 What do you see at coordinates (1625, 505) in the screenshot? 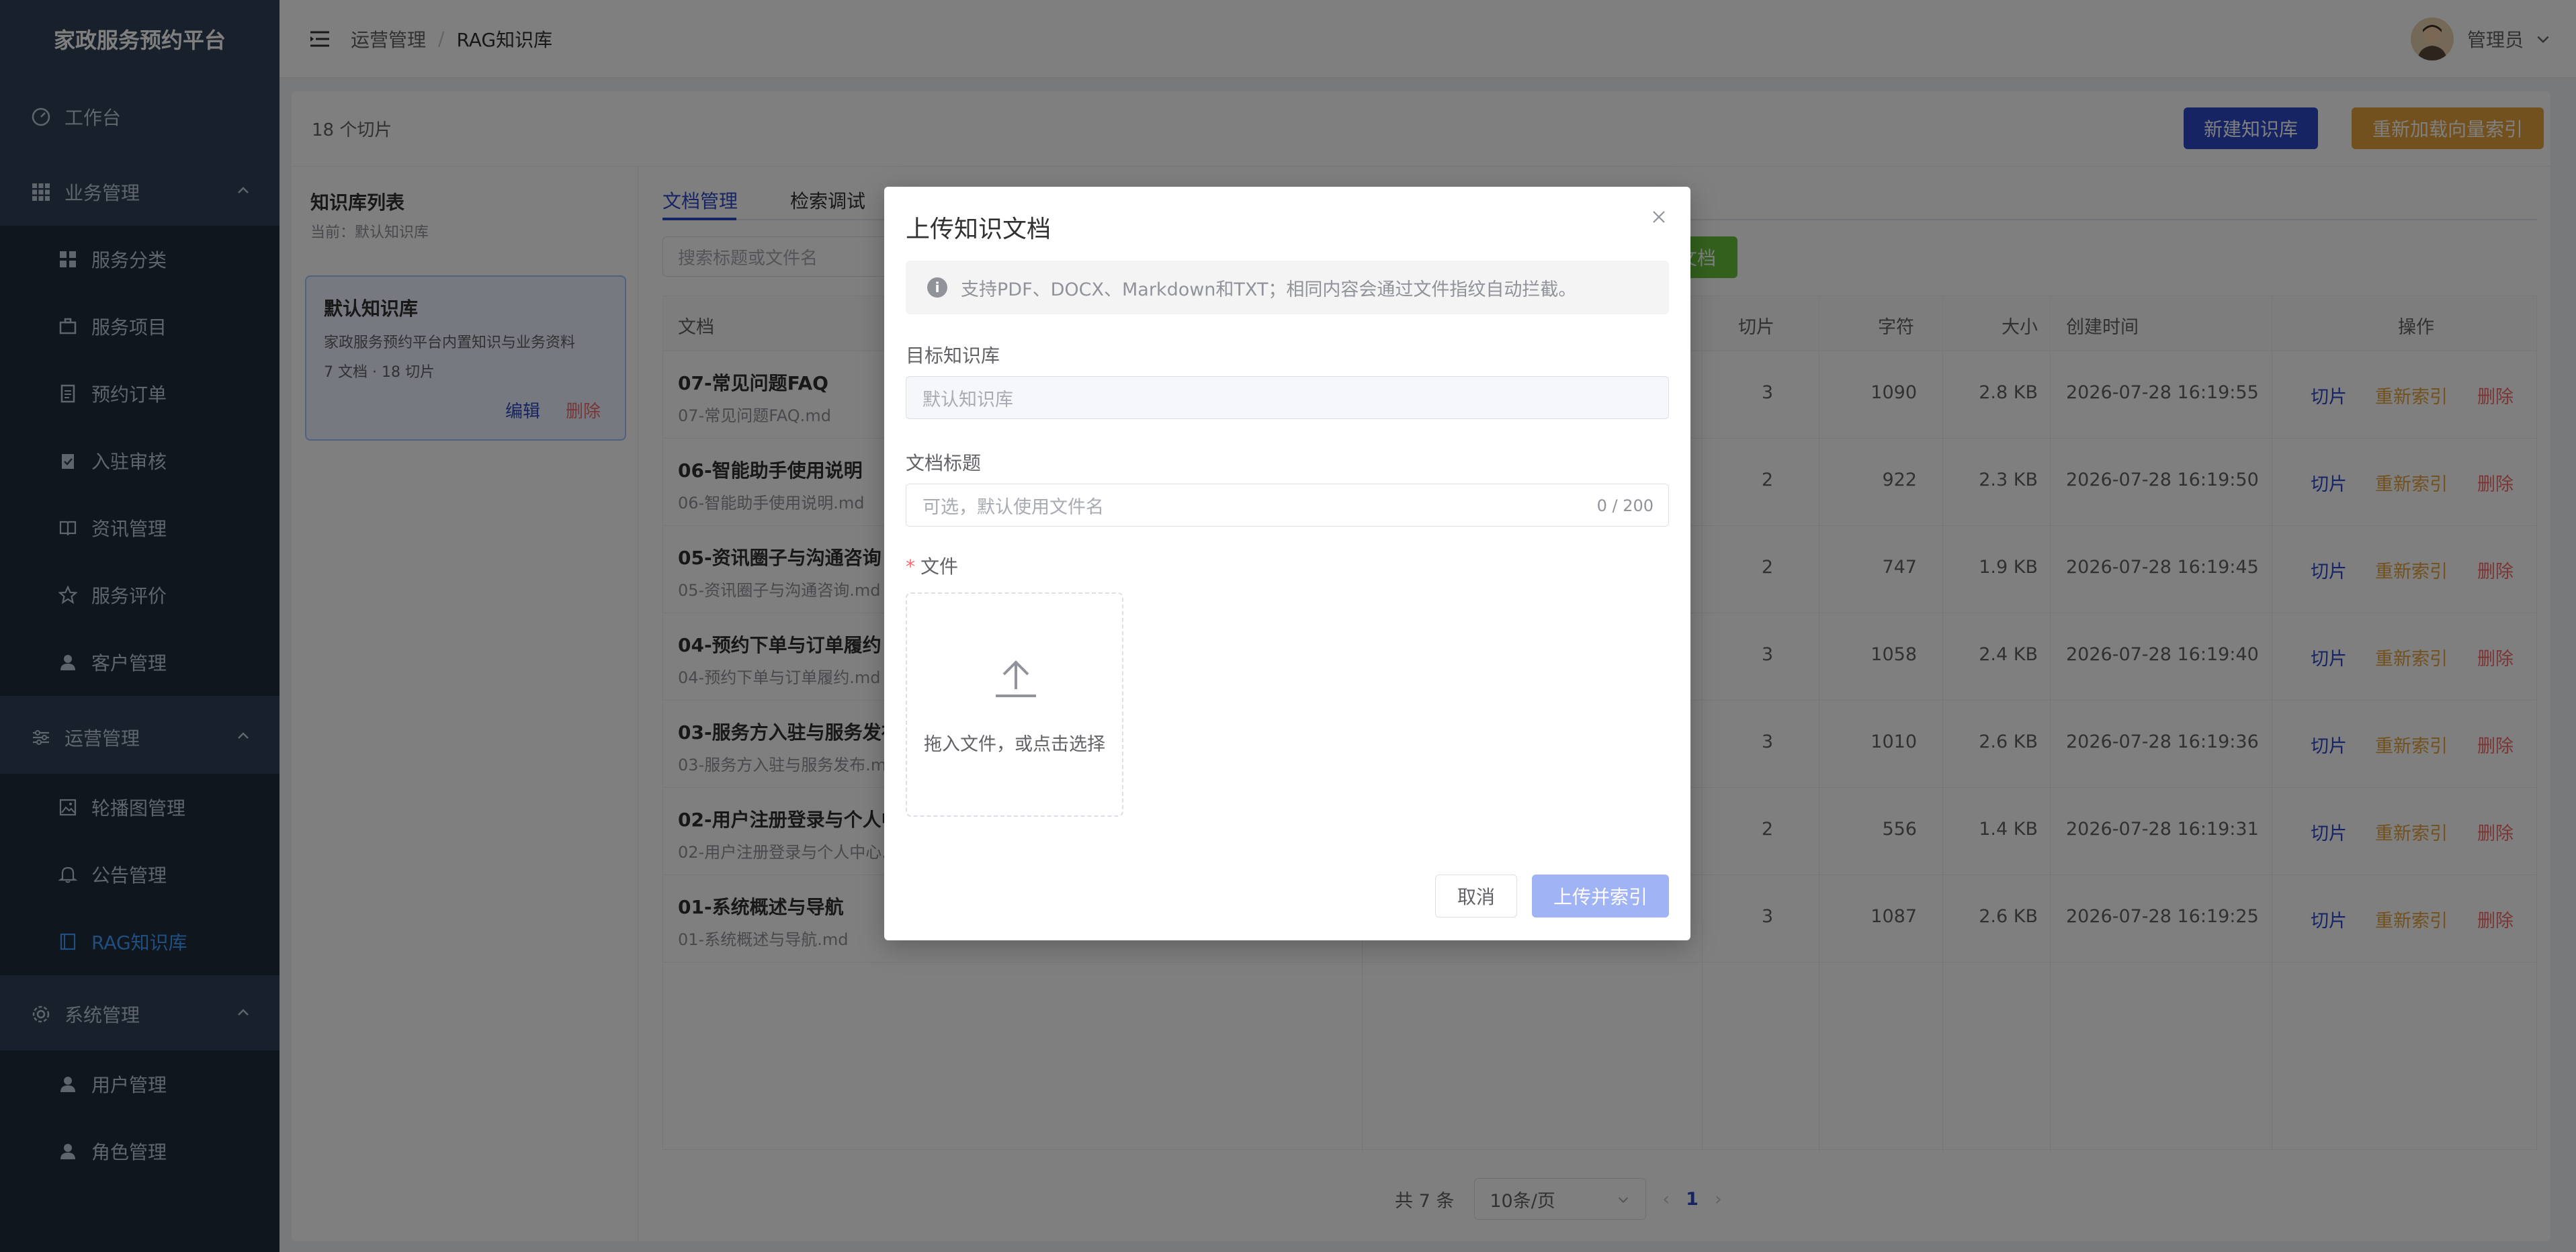
I see `title-char-count: 0 / 200` at bounding box center [1625, 505].